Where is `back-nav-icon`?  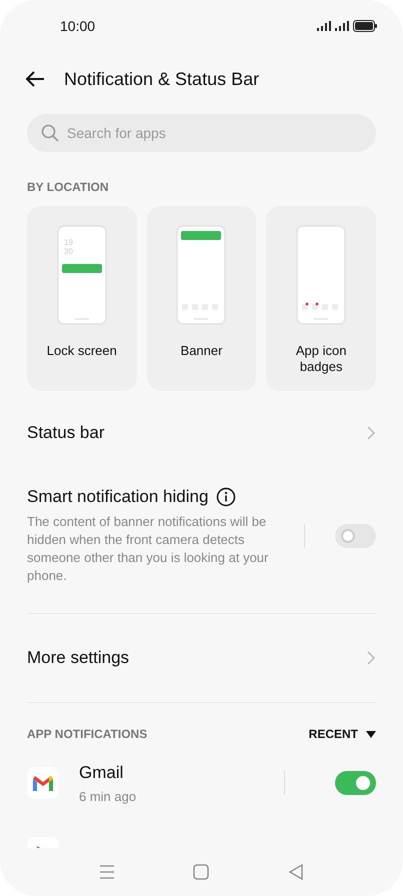 back-nav-icon is located at coordinates (295, 872).